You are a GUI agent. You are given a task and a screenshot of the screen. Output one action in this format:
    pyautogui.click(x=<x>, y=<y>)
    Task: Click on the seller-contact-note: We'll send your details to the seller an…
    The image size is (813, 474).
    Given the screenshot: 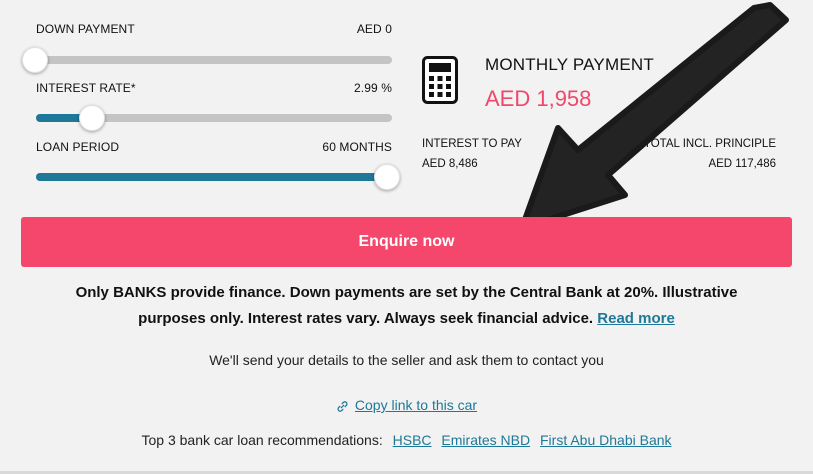 What is the action you would take?
    pyautogui.click(x=406, y=360)
    